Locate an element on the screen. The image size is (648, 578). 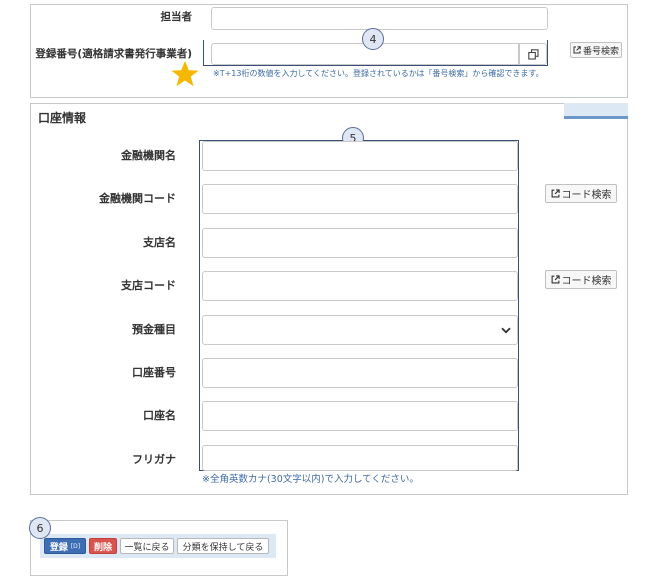
account-number-label: 口座番号 is located at coordinates (154, 372).